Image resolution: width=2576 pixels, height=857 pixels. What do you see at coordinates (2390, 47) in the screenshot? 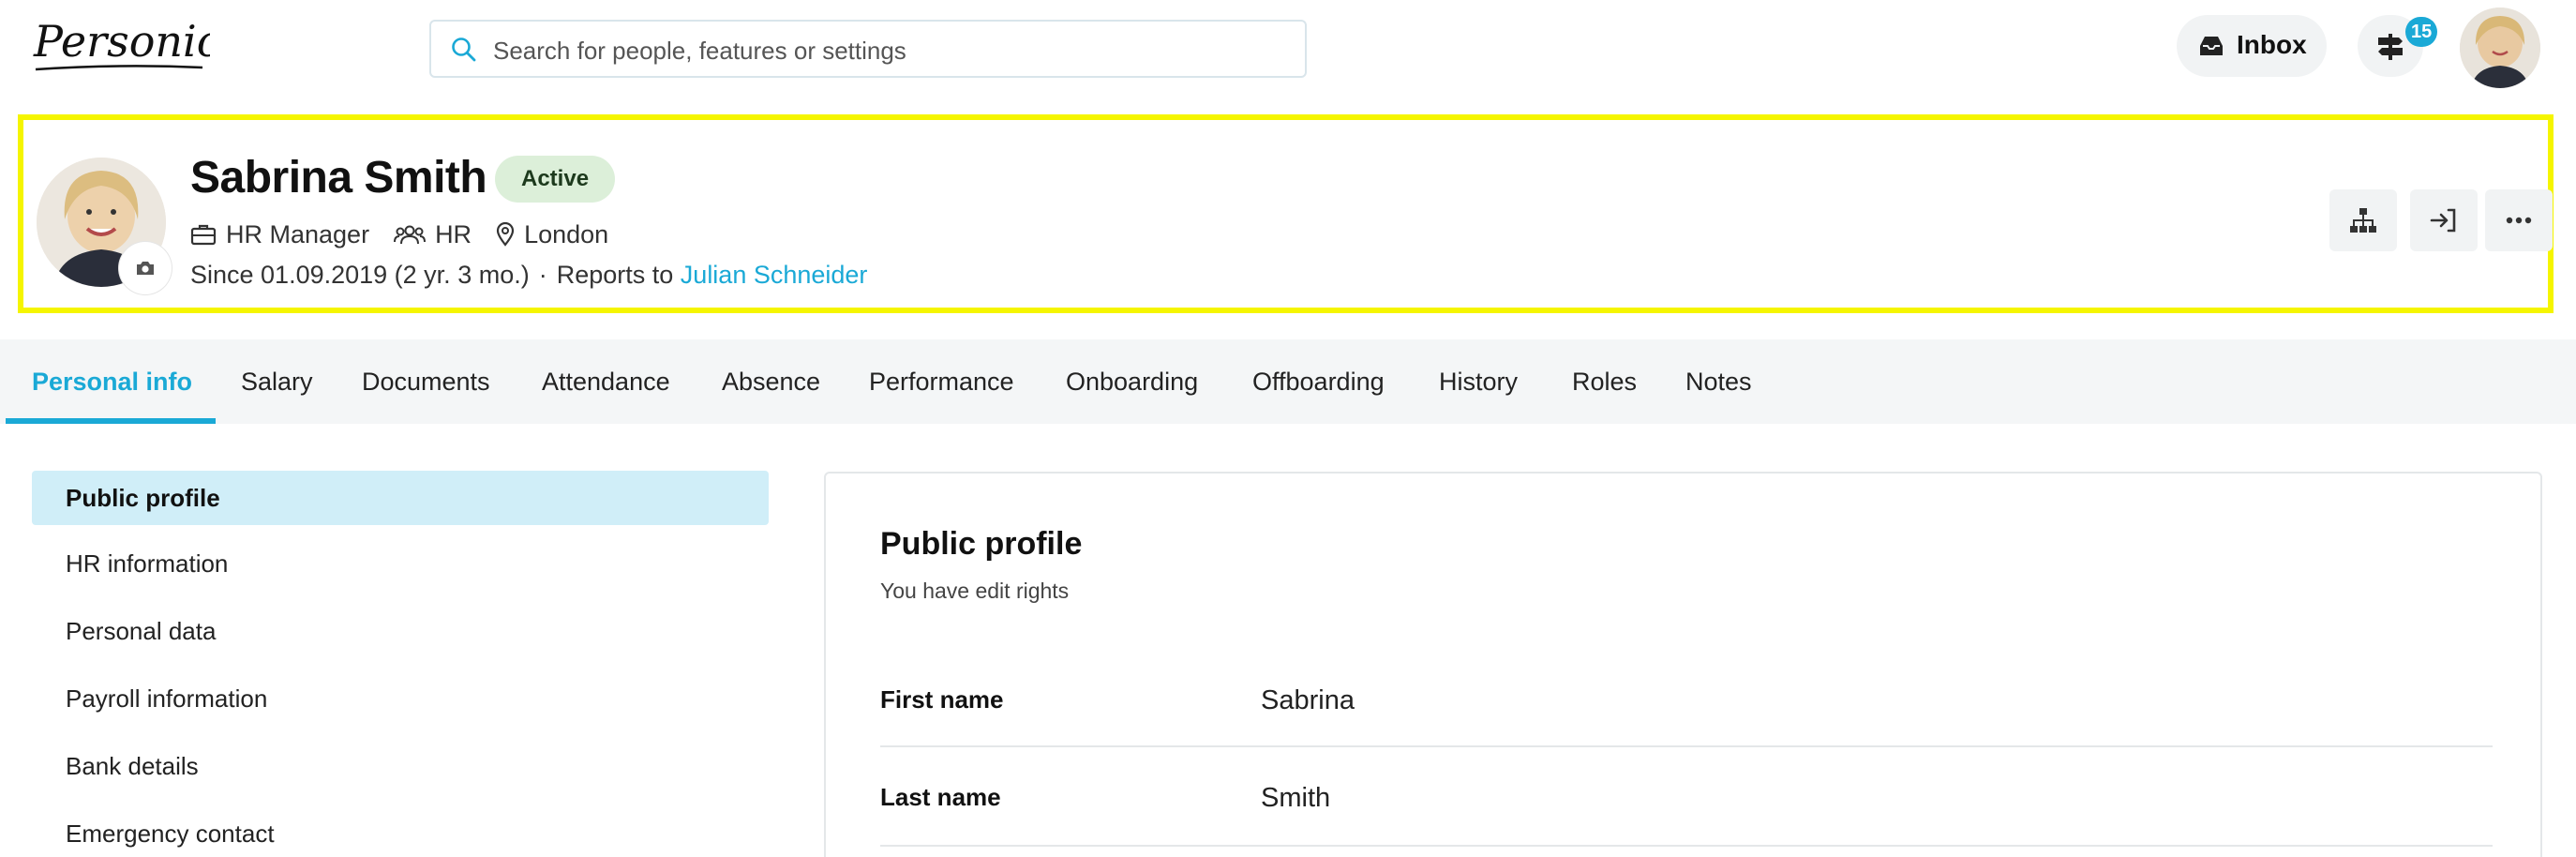
I see `signpost-icon` at bounding box center [2390, 47].